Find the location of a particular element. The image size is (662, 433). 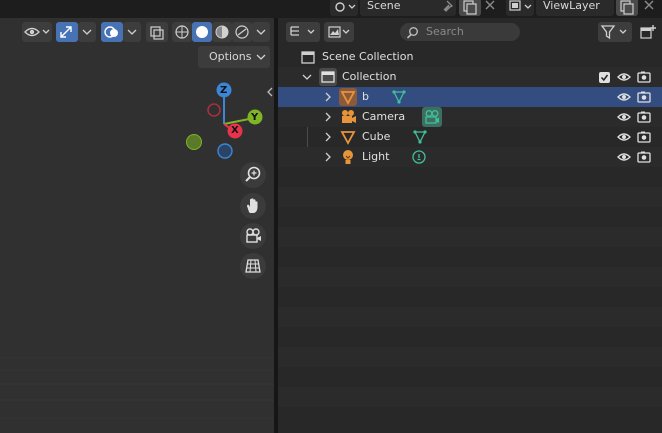

duplicate-icon is located at coordinates (627, 7).